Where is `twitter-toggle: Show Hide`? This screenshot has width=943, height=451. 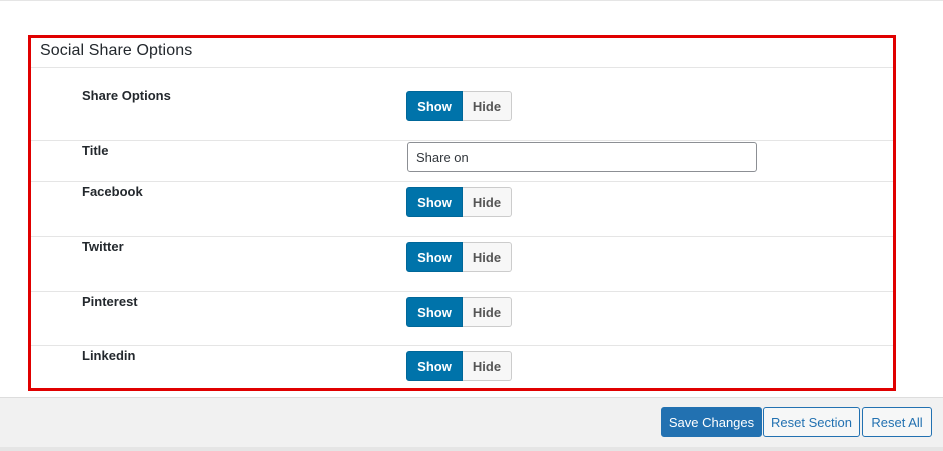 twitter-toggle: Show Hide is located at coordinates (459, 257).